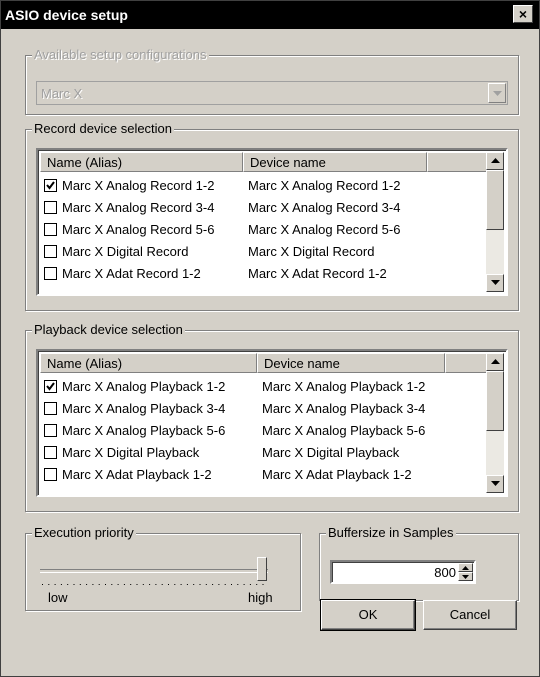 This screenshot has height=677, width=540. I want to click on cancel-button: Cancel, so click(470, 615).